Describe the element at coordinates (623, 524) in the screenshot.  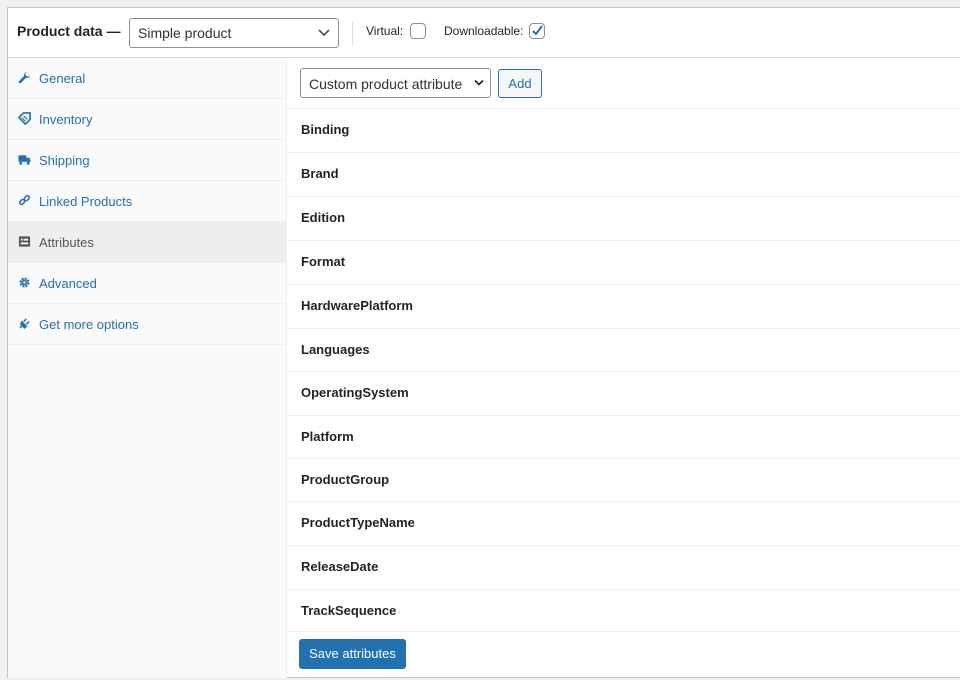
I see `attribute-row: ProductTypeName` at that location.